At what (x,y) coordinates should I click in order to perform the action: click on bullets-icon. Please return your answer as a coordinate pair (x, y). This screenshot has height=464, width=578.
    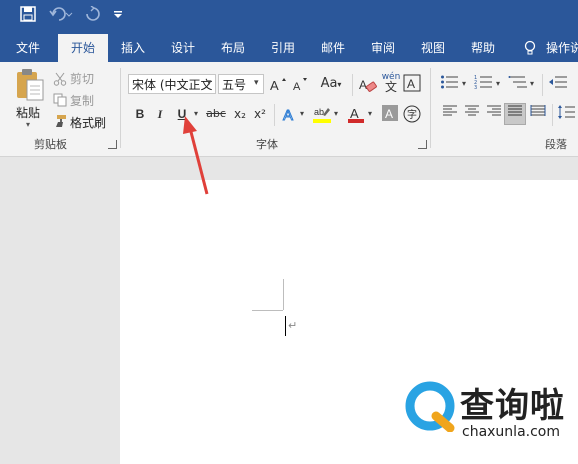
    Looking at the image, I should click on (450, 84).